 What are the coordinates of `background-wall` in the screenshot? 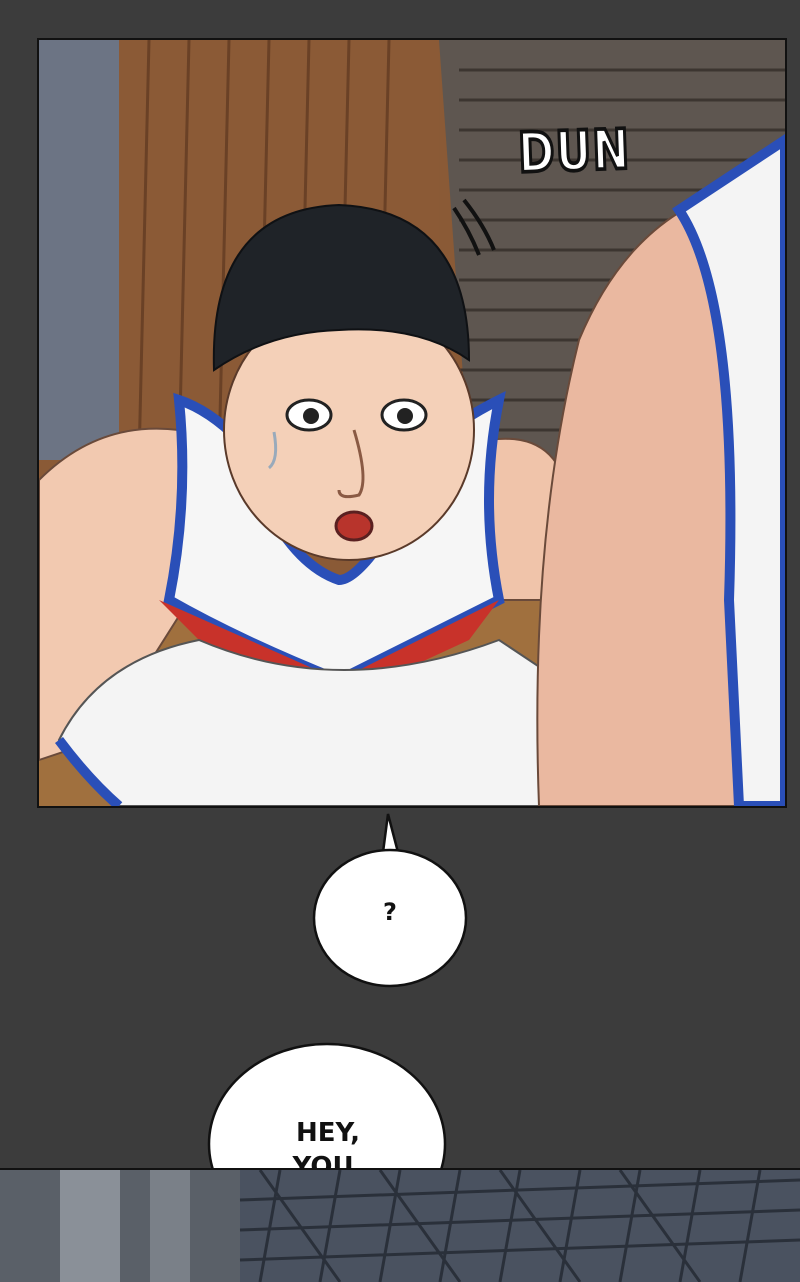 It's located at (79, 250).